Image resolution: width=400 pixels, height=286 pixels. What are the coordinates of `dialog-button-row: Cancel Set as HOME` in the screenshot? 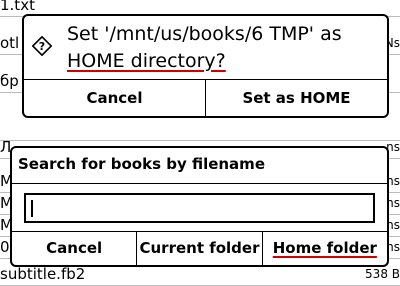 It's located at (205, 97).